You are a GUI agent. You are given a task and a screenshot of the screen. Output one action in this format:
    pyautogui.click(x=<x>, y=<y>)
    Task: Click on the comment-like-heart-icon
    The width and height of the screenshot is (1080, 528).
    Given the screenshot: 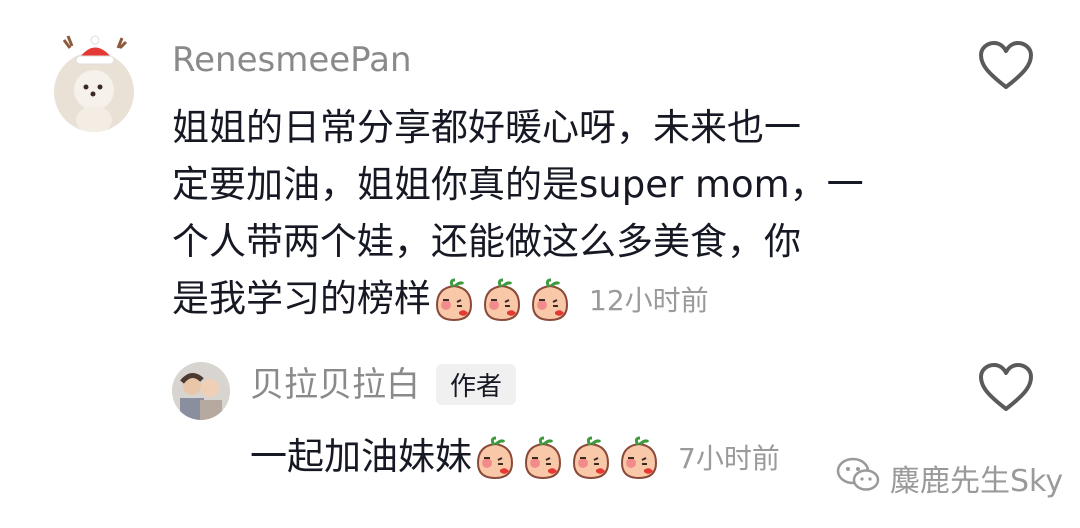 What is the action you would take?
    pyautogui.click(x=1006, y=66)
    